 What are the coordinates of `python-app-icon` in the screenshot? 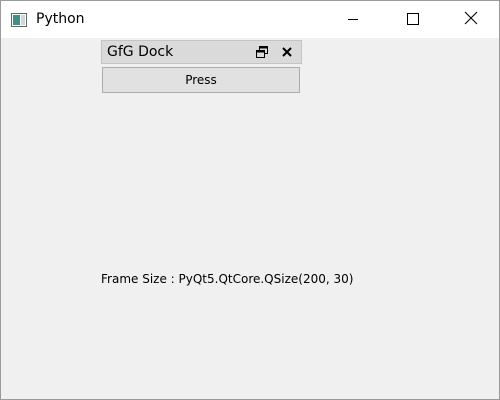 It's located at (19, 19).